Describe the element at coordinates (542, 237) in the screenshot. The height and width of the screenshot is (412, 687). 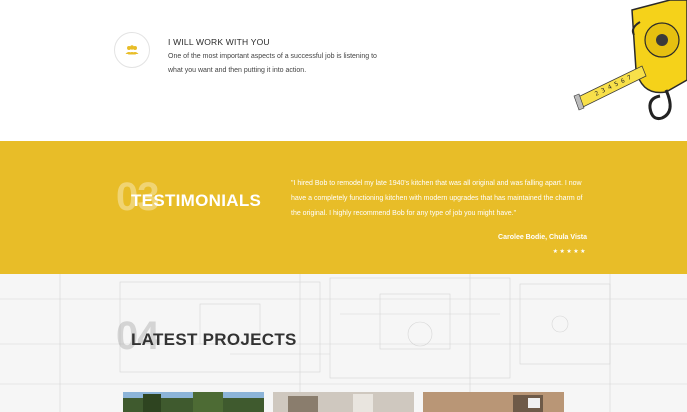
I see `testimonial-author: Carolee Bodie, Chula Vista` at that location.